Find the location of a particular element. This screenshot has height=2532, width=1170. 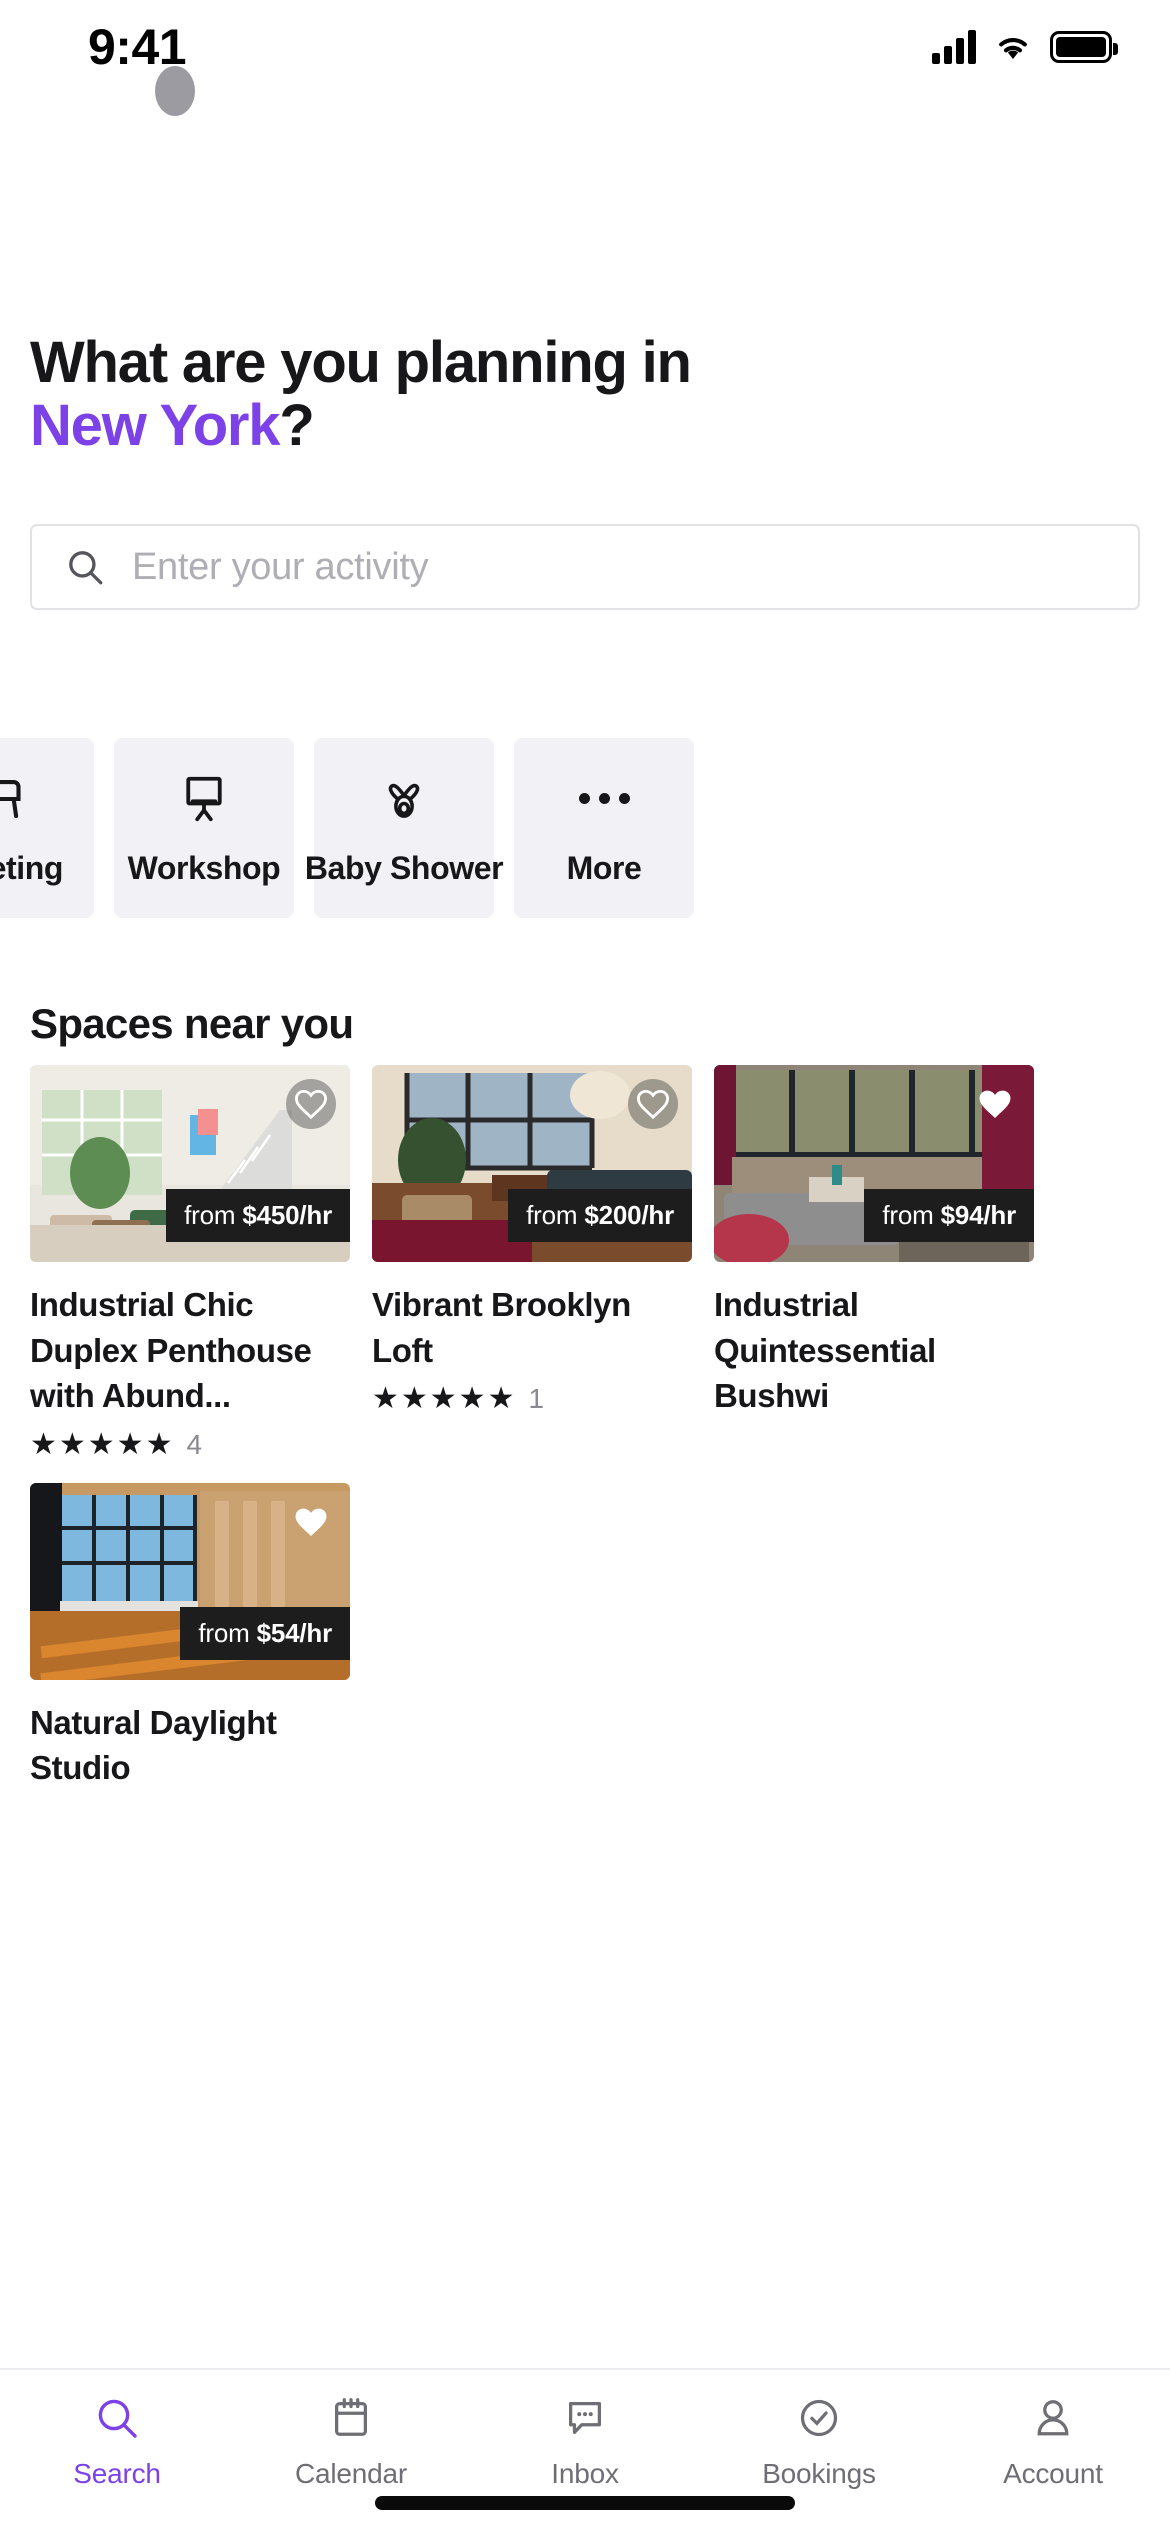

search-placeholder: Enter your activity is located at coordinates (280, 566).